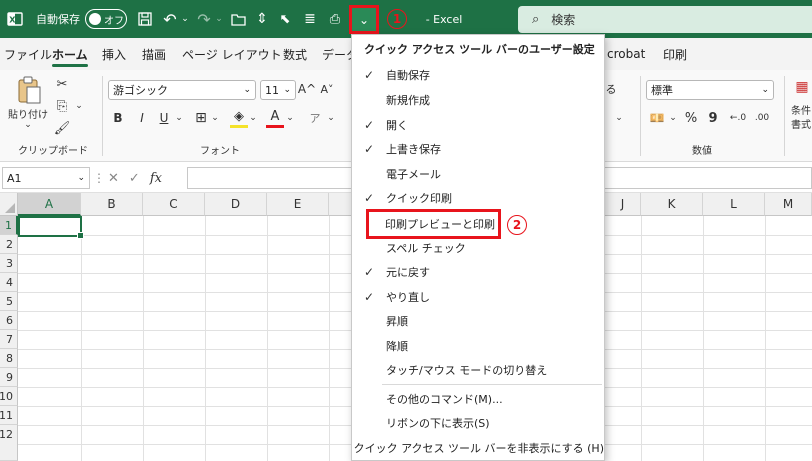 This screenshot has height=461, width=812. Describe the element at coordinates (327, 89) in the screenshot. I see `shrink-font-button: A˅` at that location.